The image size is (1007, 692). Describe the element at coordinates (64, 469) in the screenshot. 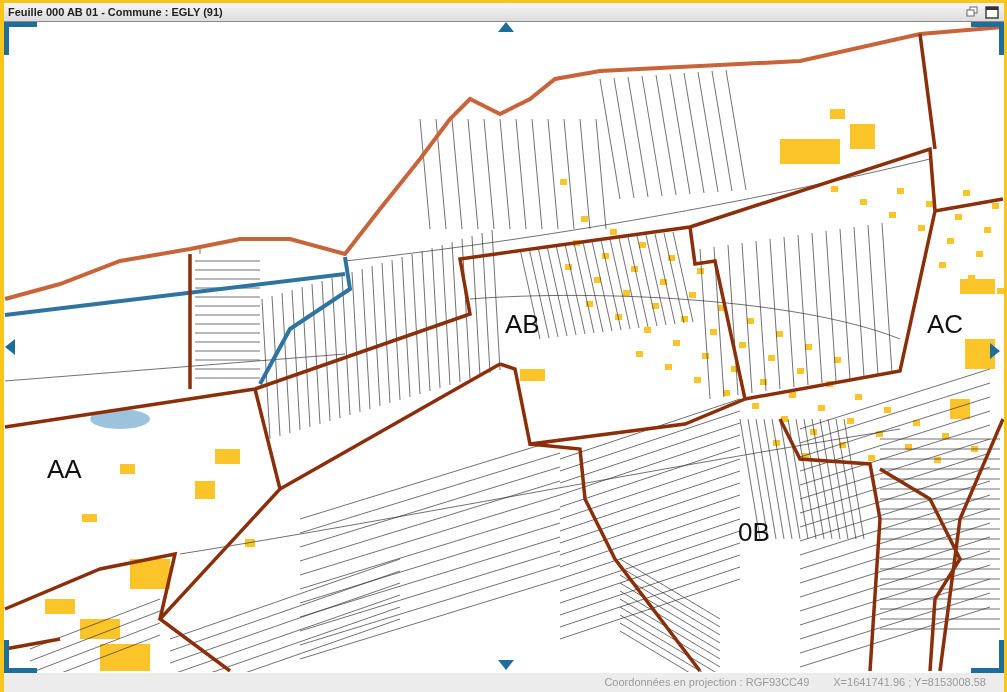

I see `section-label: AA` at that location.